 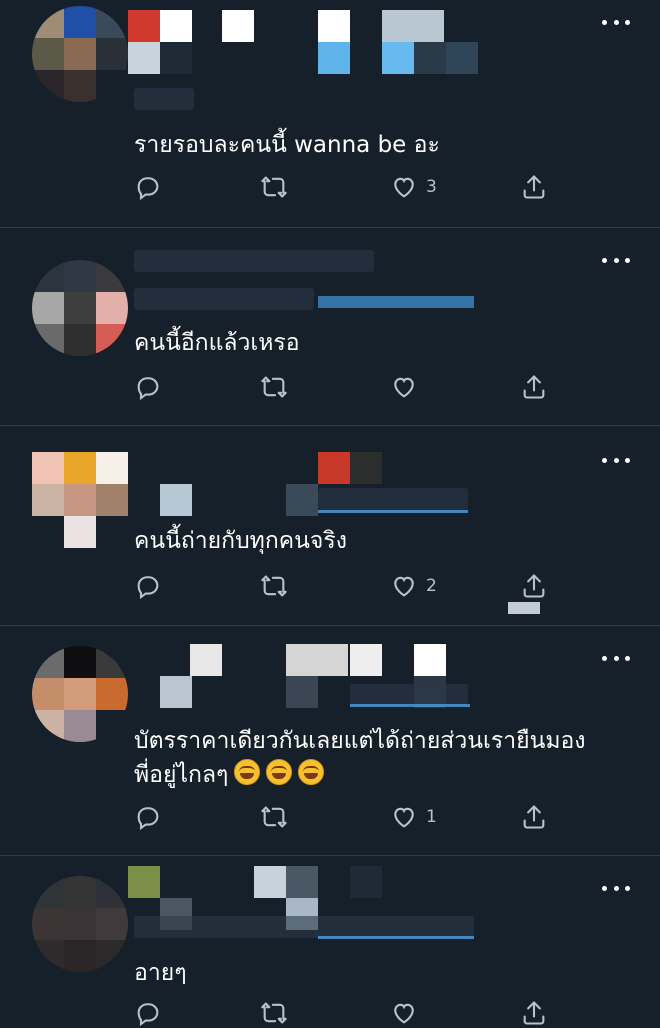 What do you see at coordinates (431, 817) in the screenshot?
I see `like-count: 1` at bounding box center [431, 817].